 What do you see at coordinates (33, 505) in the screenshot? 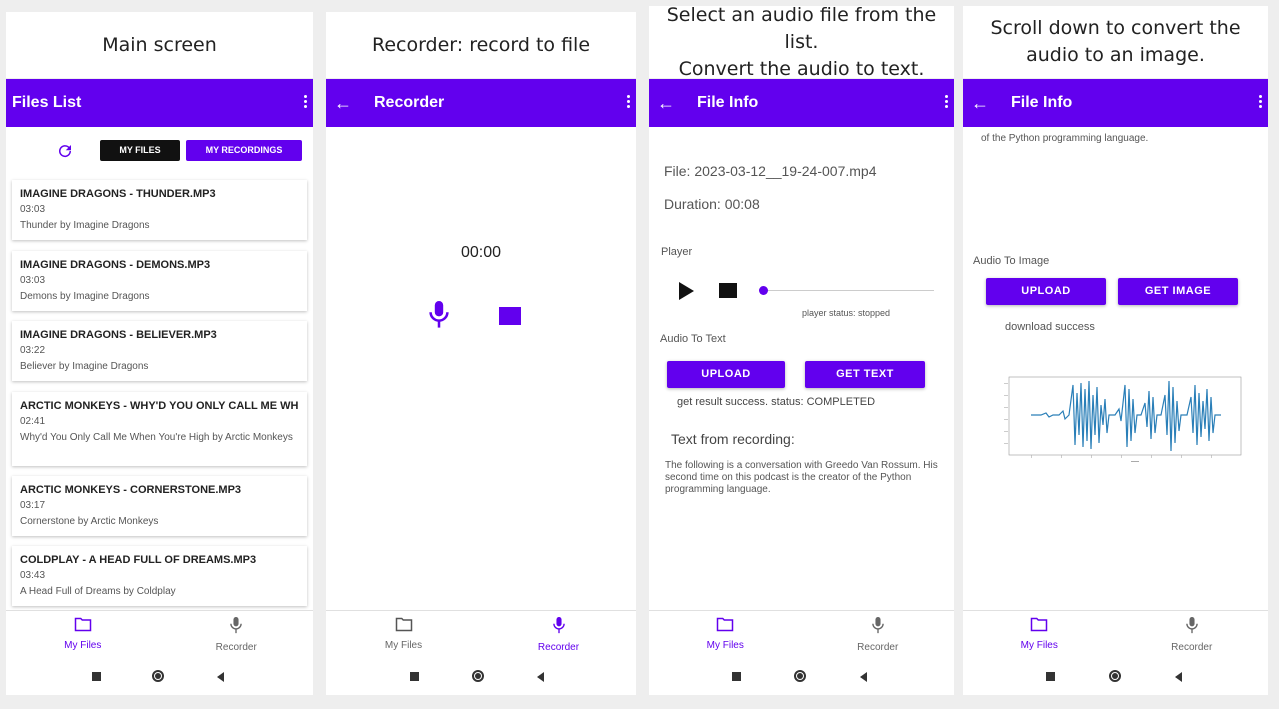
I see `list-item-duration: 03:17` at bounding box center [33, 505].